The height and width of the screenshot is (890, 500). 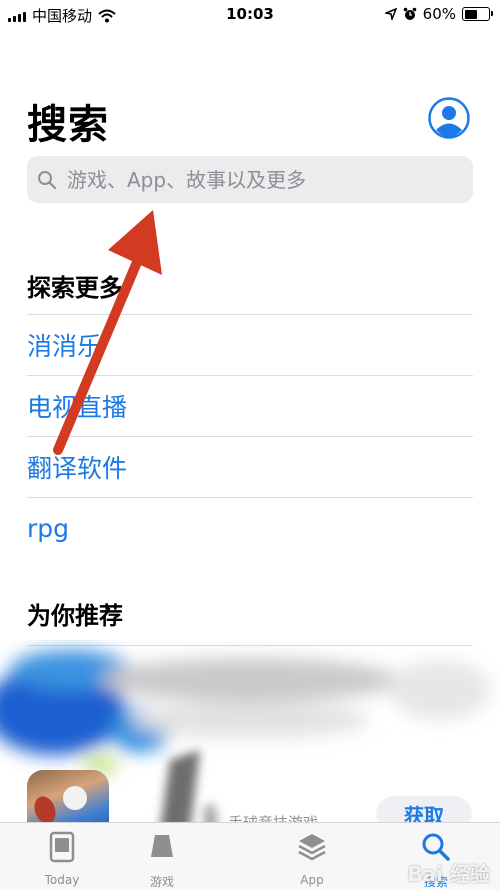 I want to click on battery-percent: 60%, so click(x=439, y=14).